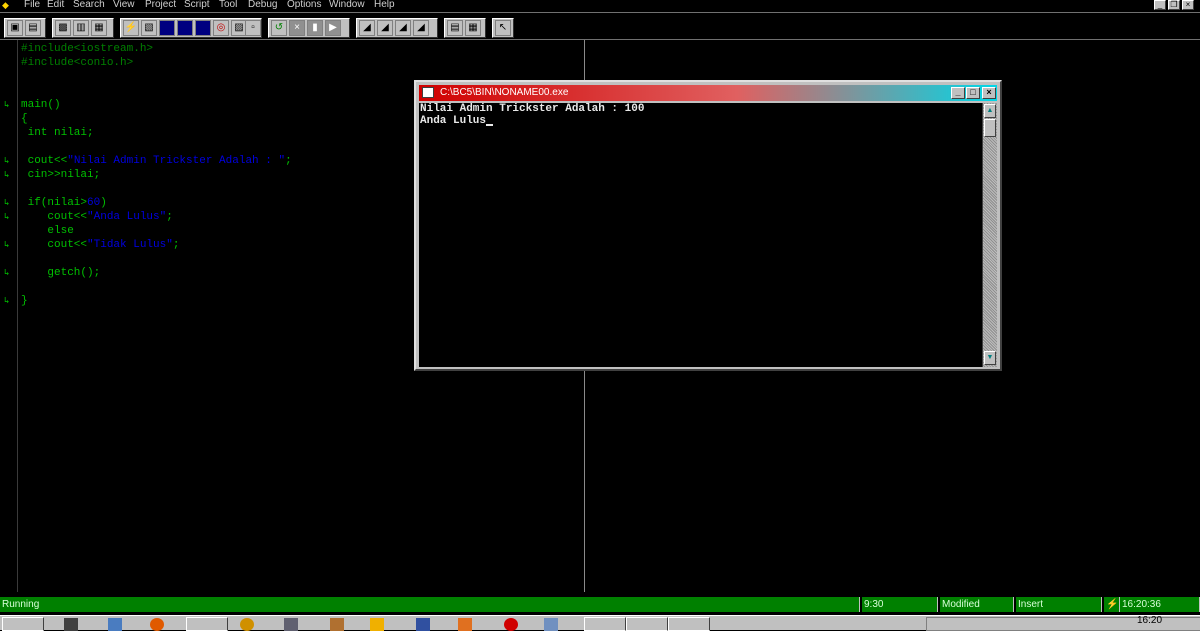 Image resolution: width=1200 pixels, height=631 pixels. I want to click on menu-view: View, so click(124, 5).